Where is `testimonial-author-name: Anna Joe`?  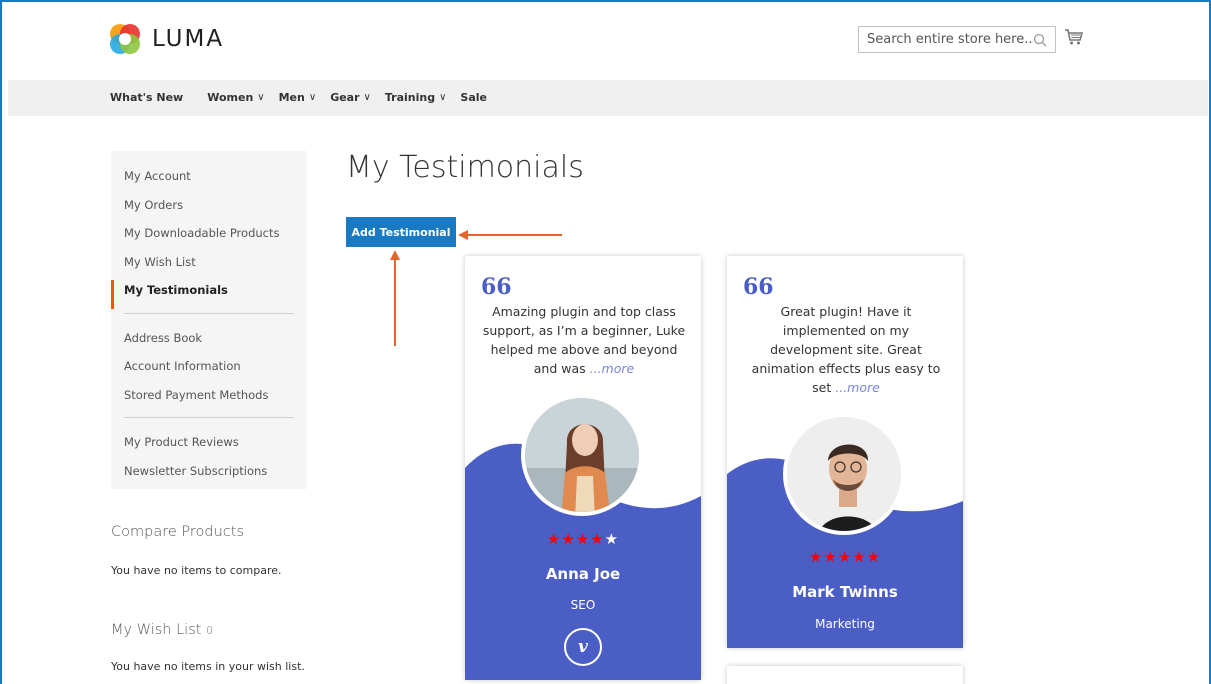
testimonial-author-name: Anna Joe is located at coordinates (583, 574).